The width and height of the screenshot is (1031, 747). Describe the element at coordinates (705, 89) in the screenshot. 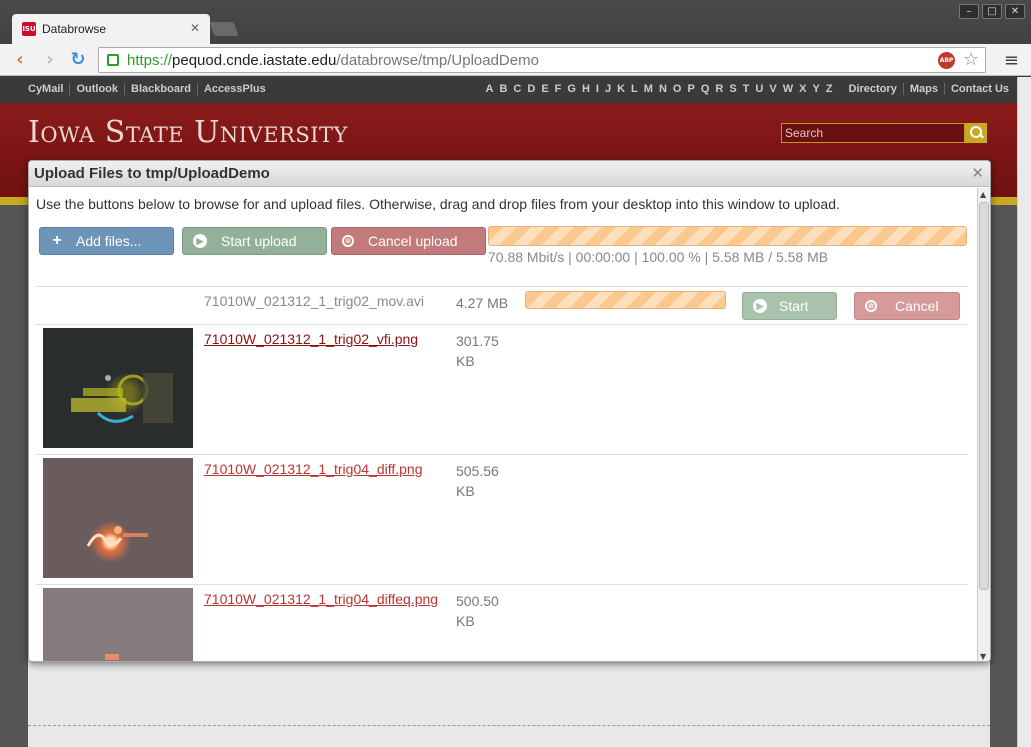

I see `alpha-index-letter: Q` at that location.